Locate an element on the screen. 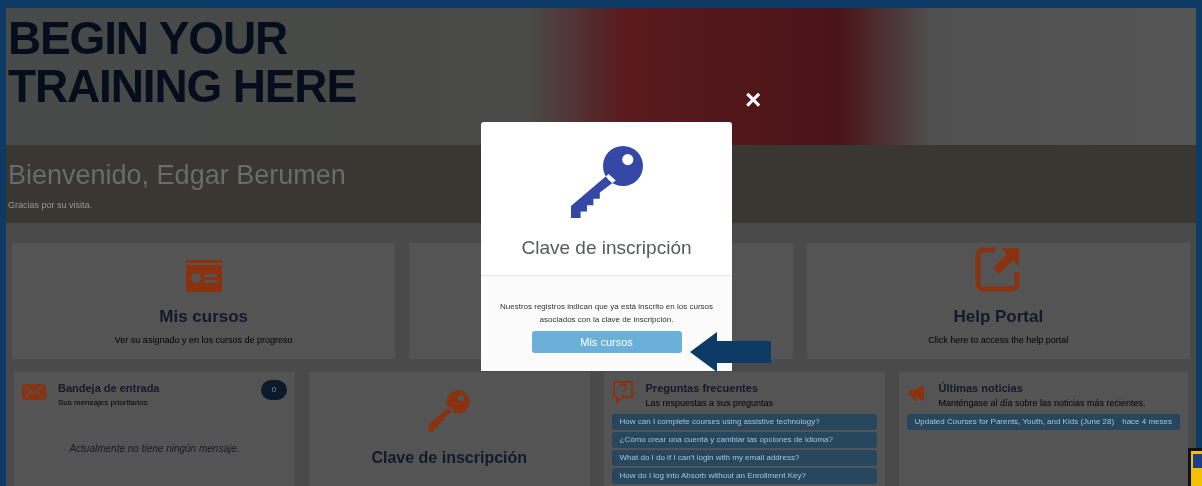 Image resolution: width=1202 pixels, height=486 pixels. tile-description: Click here to access the help portal is located at coordinates (998, 340).